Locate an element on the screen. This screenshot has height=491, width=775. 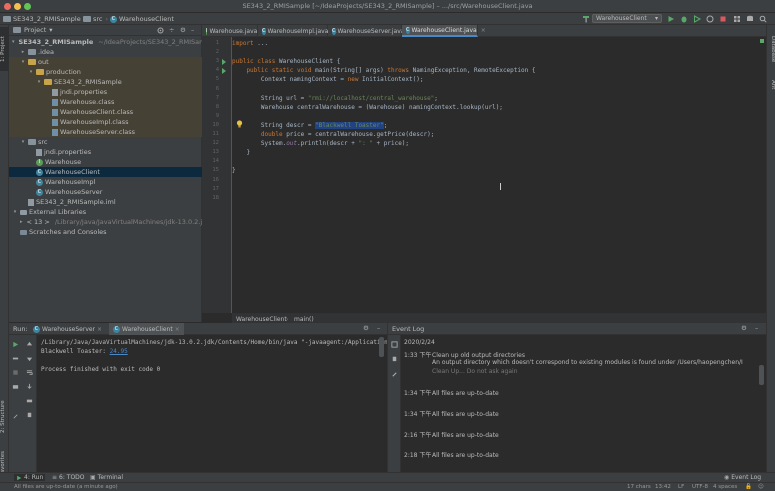
tree-item: ▾ src is located at coordinates (105, 142).